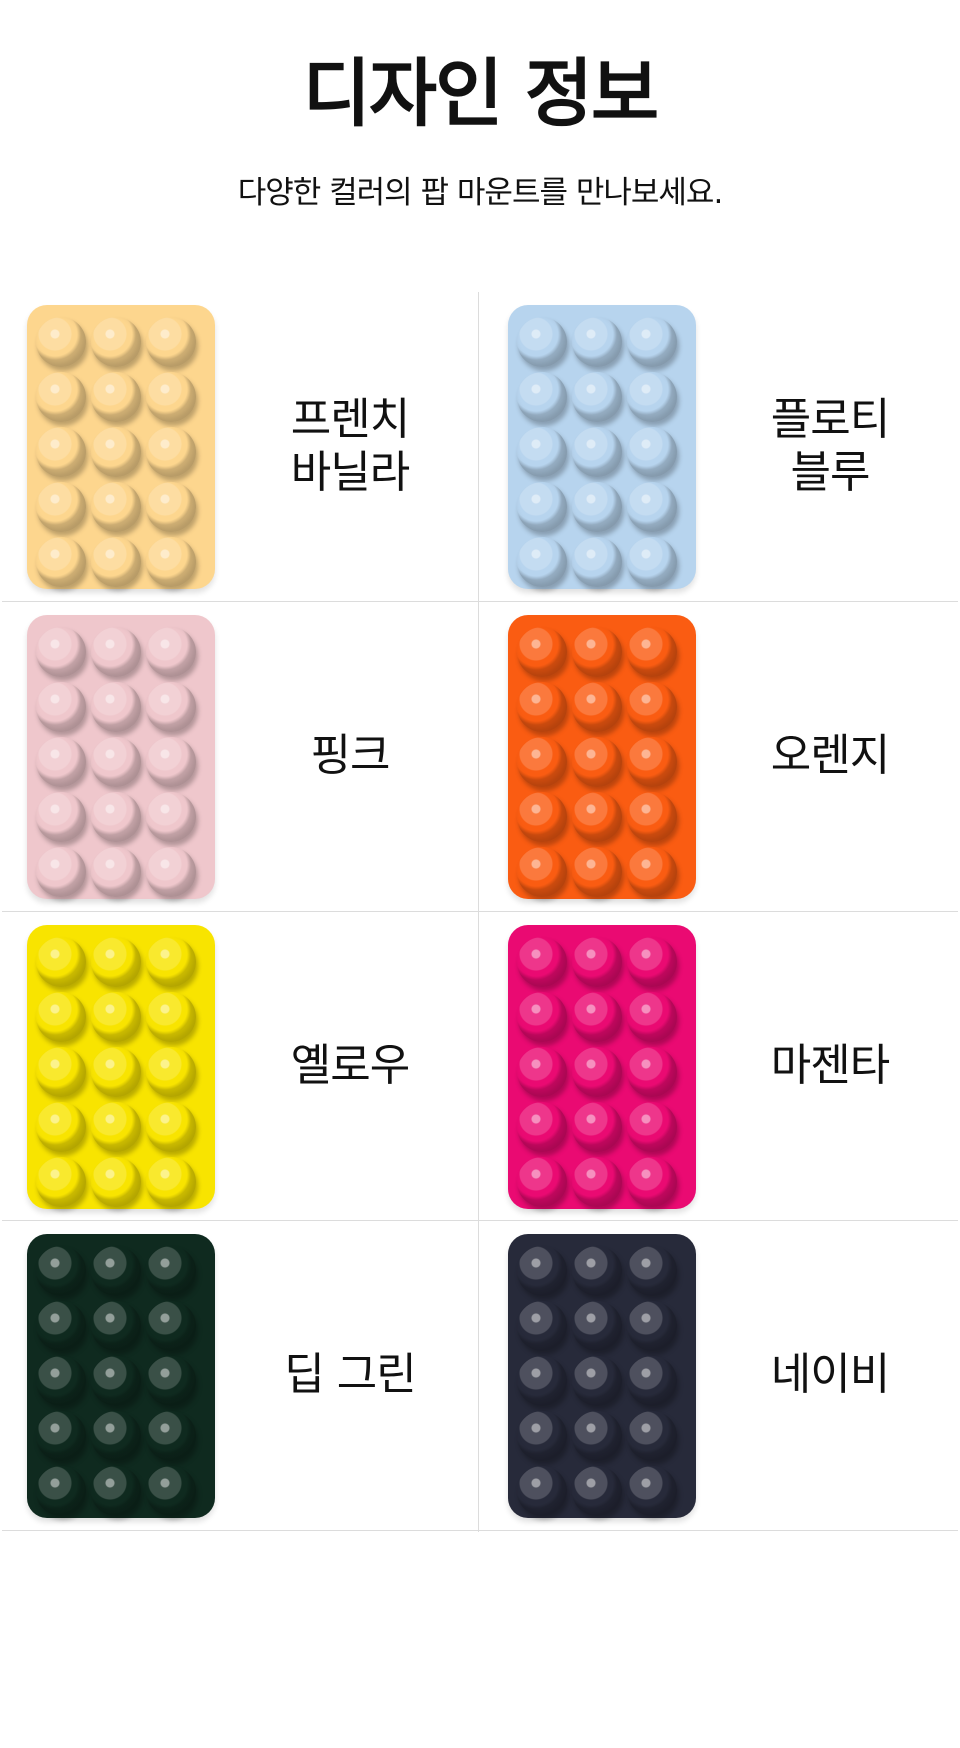 The image size is (960, 1748). I want to click on color-name: 마젠타, so click(830, 1066).